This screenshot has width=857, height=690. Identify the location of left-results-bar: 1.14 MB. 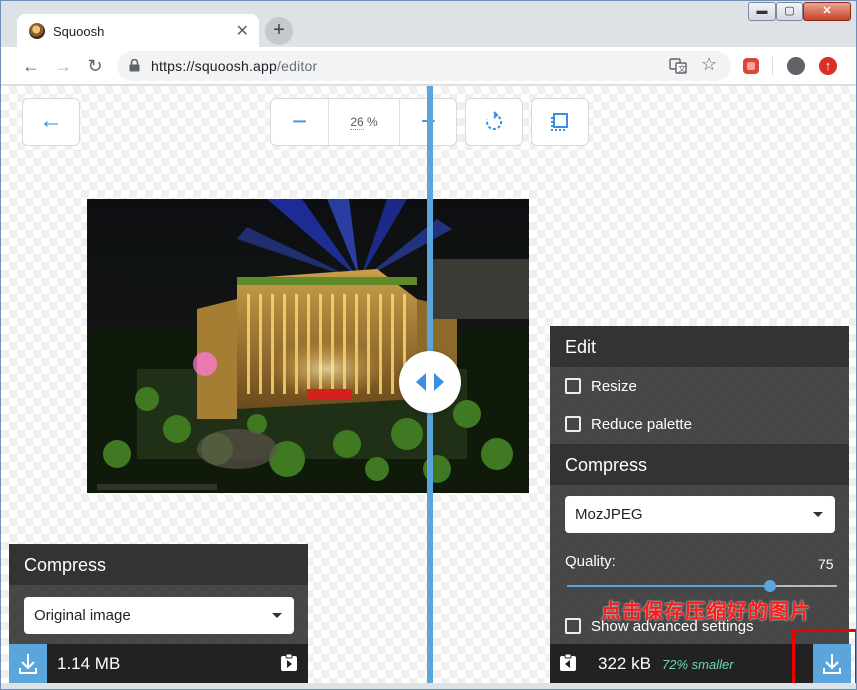
(158, 663).